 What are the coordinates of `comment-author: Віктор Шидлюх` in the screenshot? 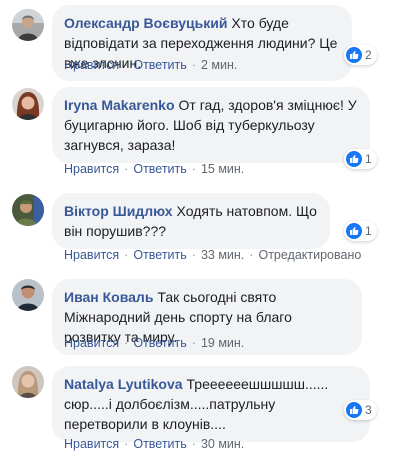 It's located at (118, 211).